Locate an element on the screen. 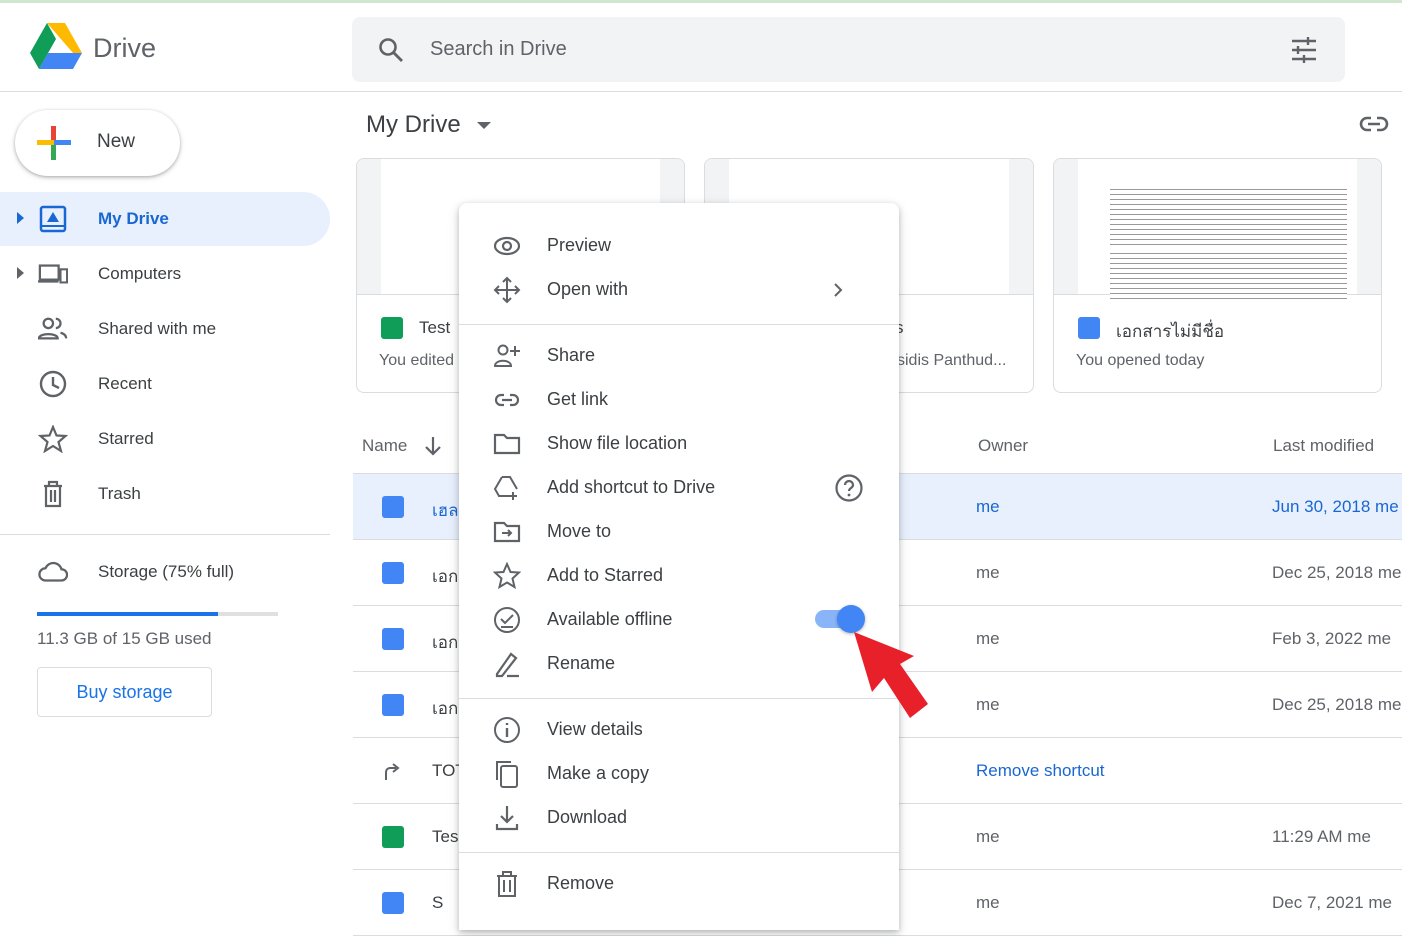 This screenshot has width=1402, height=936. offline-toggle is located at coordinates (840, 619).